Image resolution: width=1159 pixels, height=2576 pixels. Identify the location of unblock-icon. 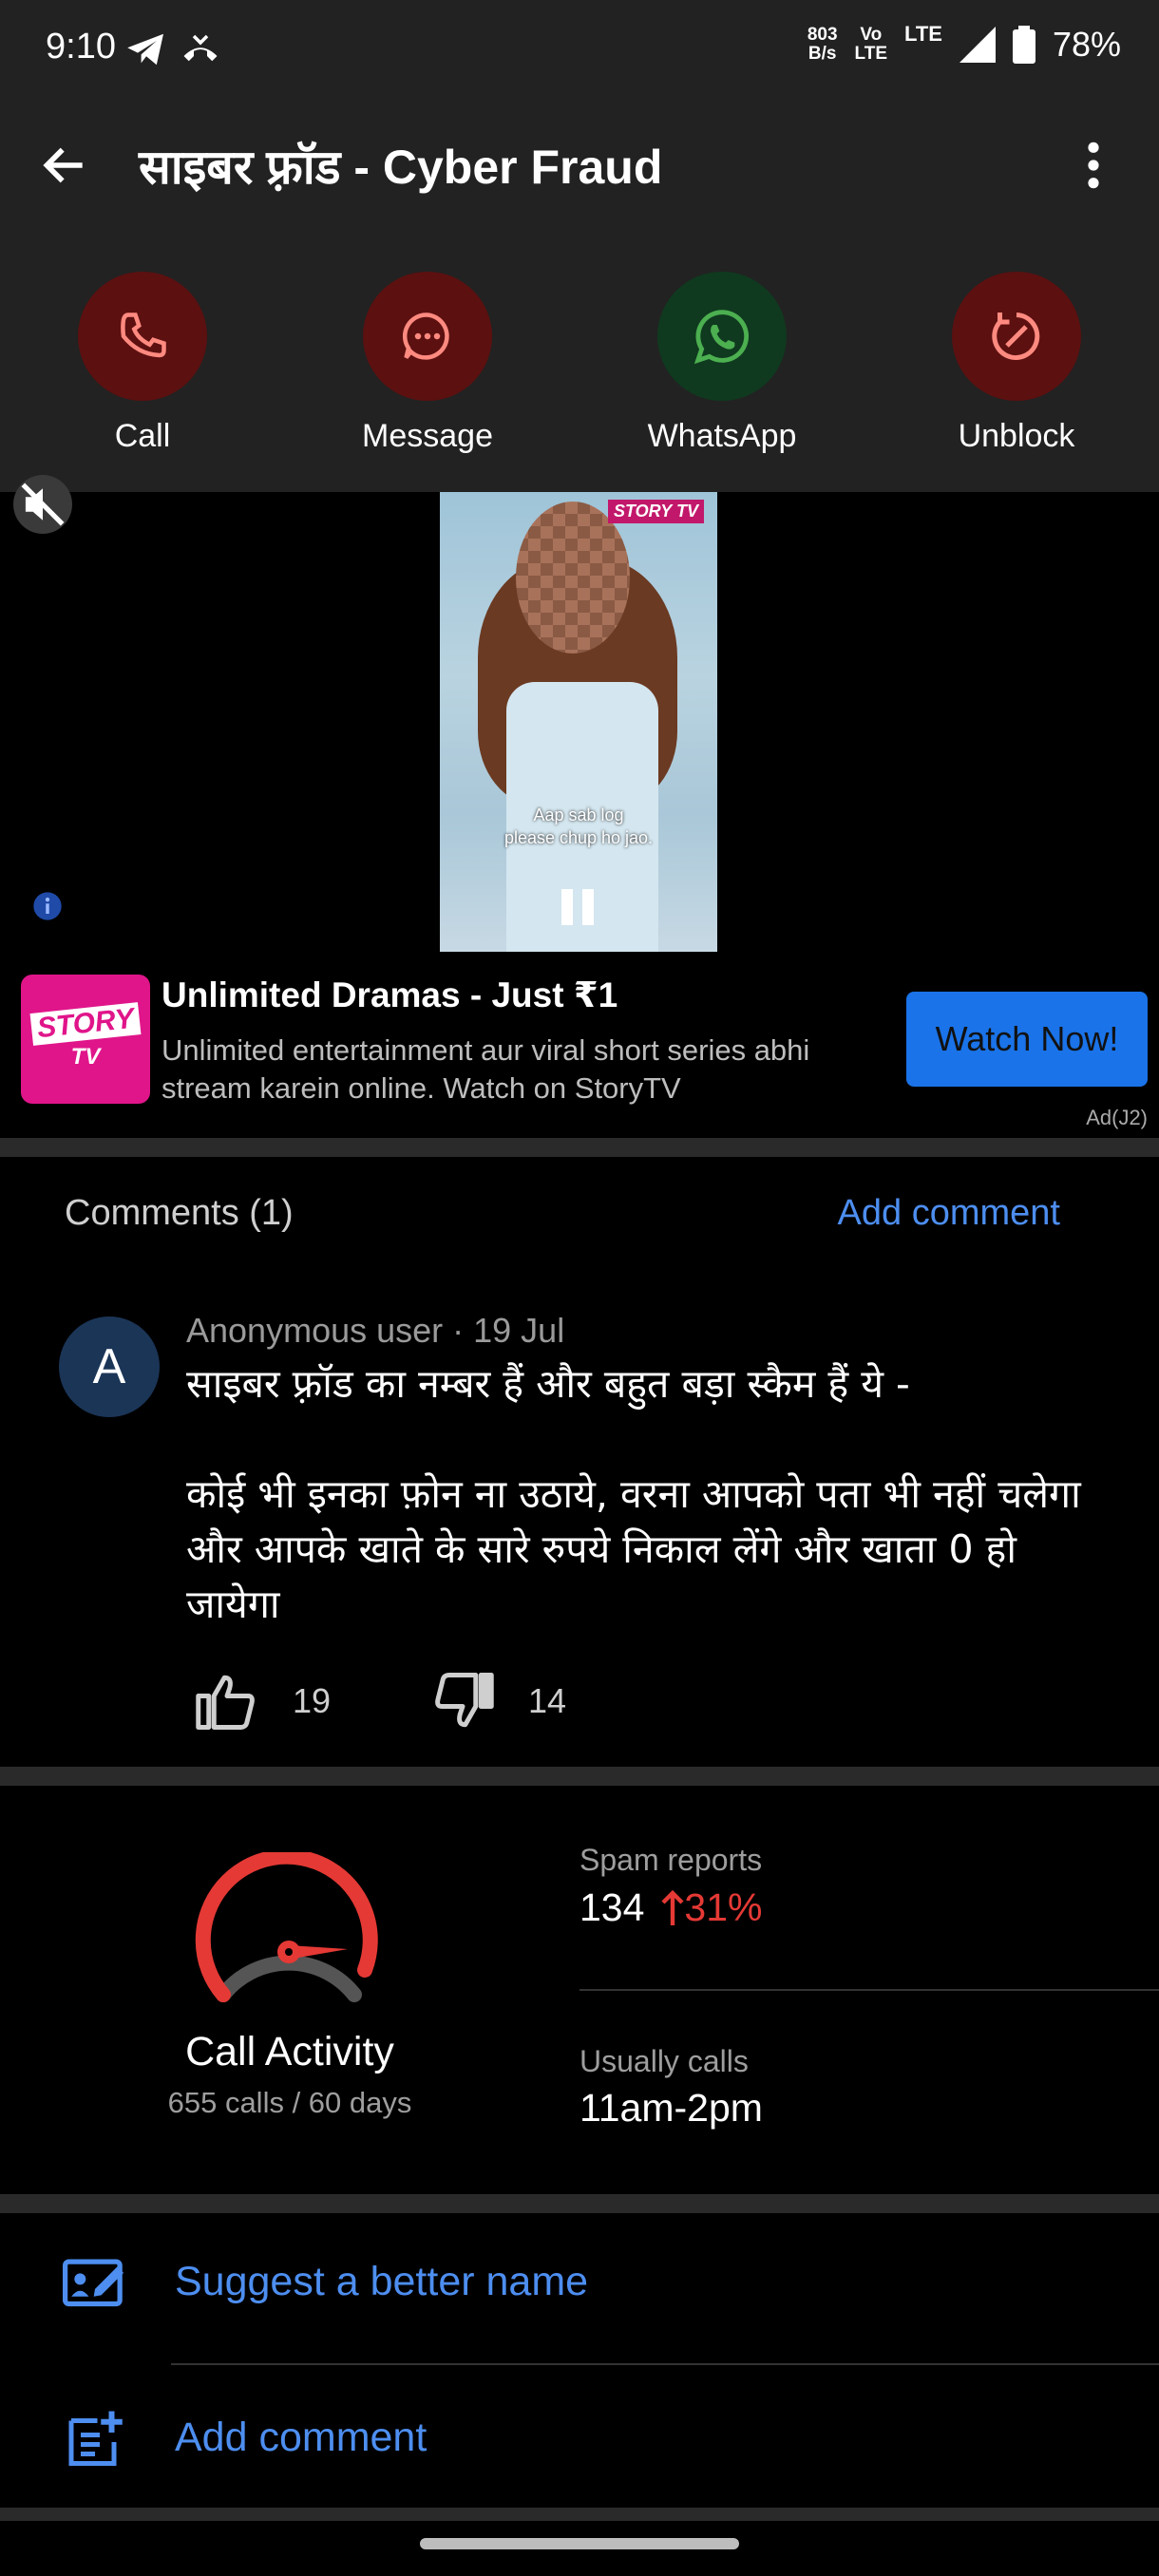
(1016, 336).